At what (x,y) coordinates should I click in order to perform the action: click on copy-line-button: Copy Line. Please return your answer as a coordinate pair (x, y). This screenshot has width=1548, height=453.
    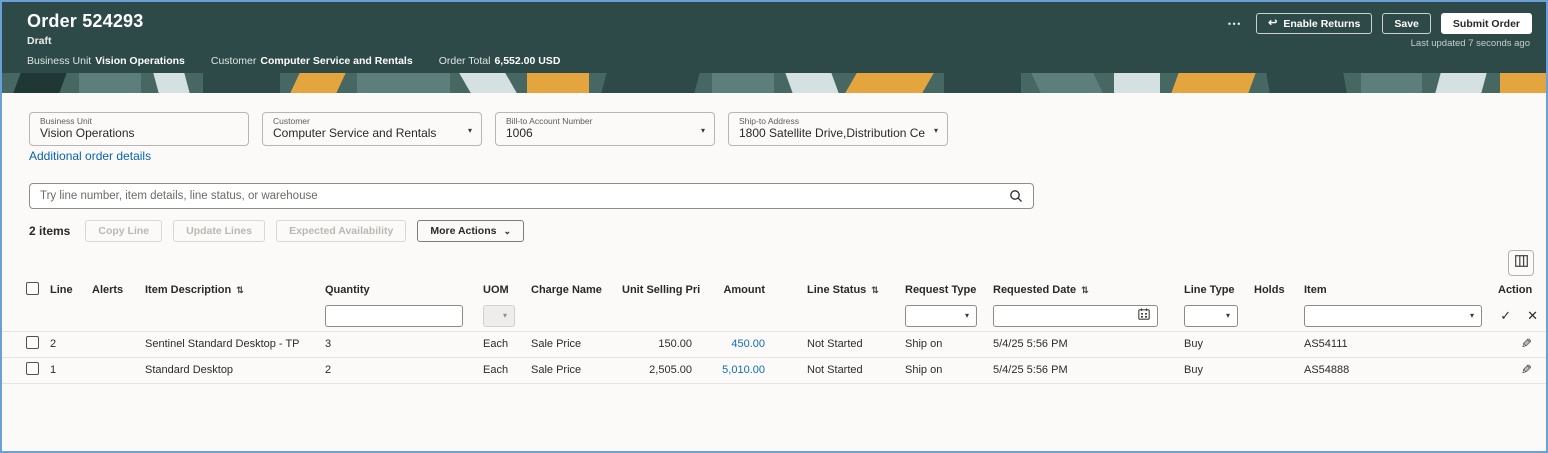
    Looking at the image, I should click on (124, 231).